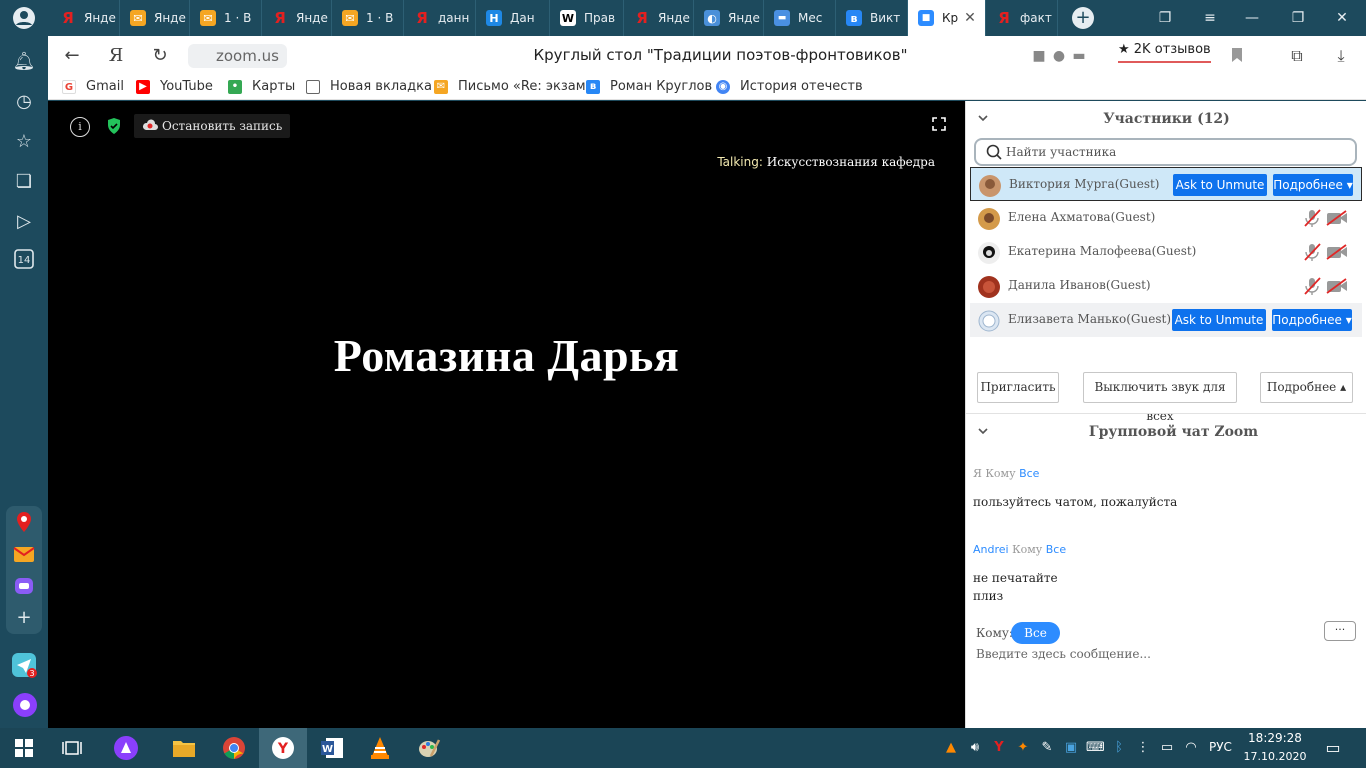 Image resolution: width=1366 pixels, height=768 pixels. Describe the element at coordinates (1071, 748) in the screenshot. I see `tray-network-app-icon: ▣` at that location.